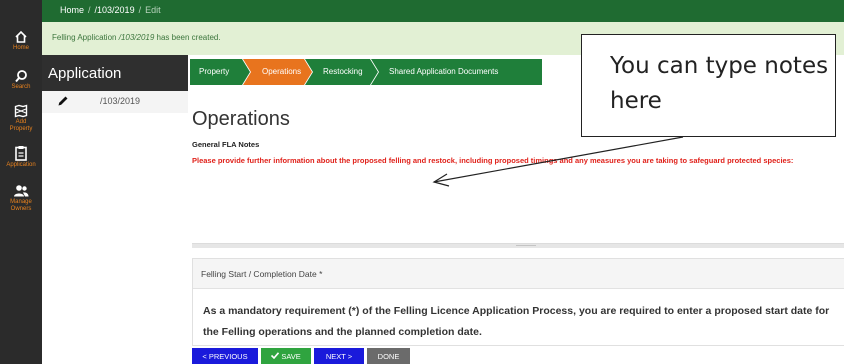  I want to click on annotation-callout: You can type notes here, so click(708, 85).